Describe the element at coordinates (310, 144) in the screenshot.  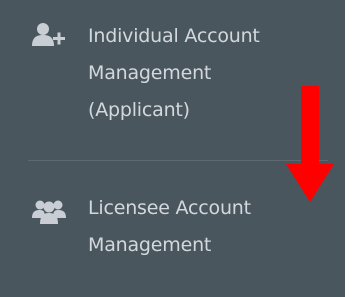
I see `red-down-arrow-icon` at that location.